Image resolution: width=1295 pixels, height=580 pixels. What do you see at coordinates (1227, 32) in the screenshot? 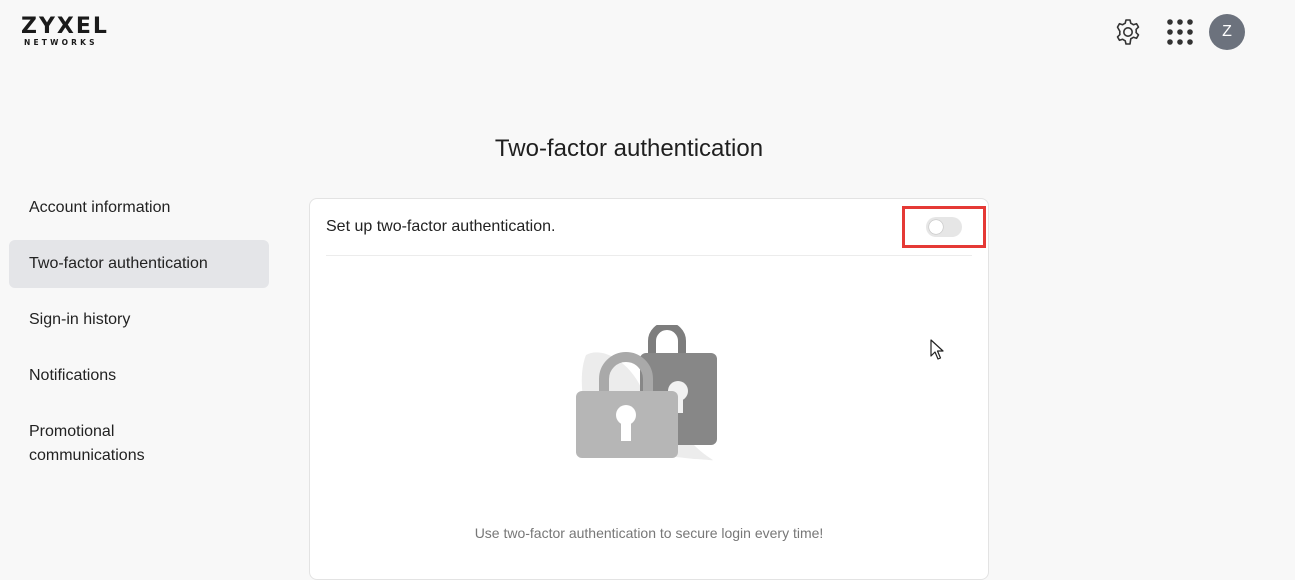
I see `avatar: Z` at bounding box center [1227, 32].